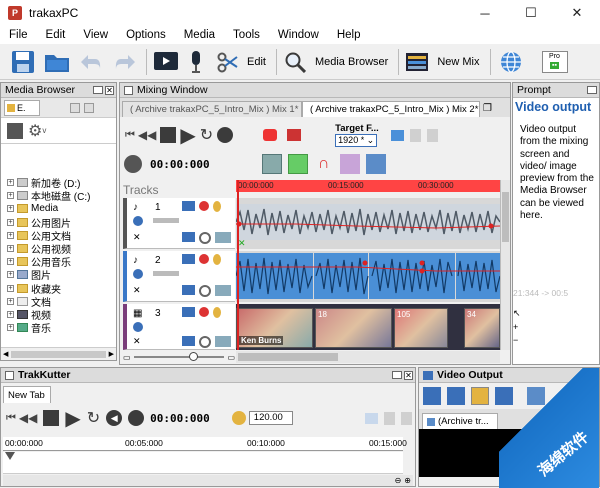 This screenshot has width=600, height=488. I want to click on lock-icon, so click(480, 396).